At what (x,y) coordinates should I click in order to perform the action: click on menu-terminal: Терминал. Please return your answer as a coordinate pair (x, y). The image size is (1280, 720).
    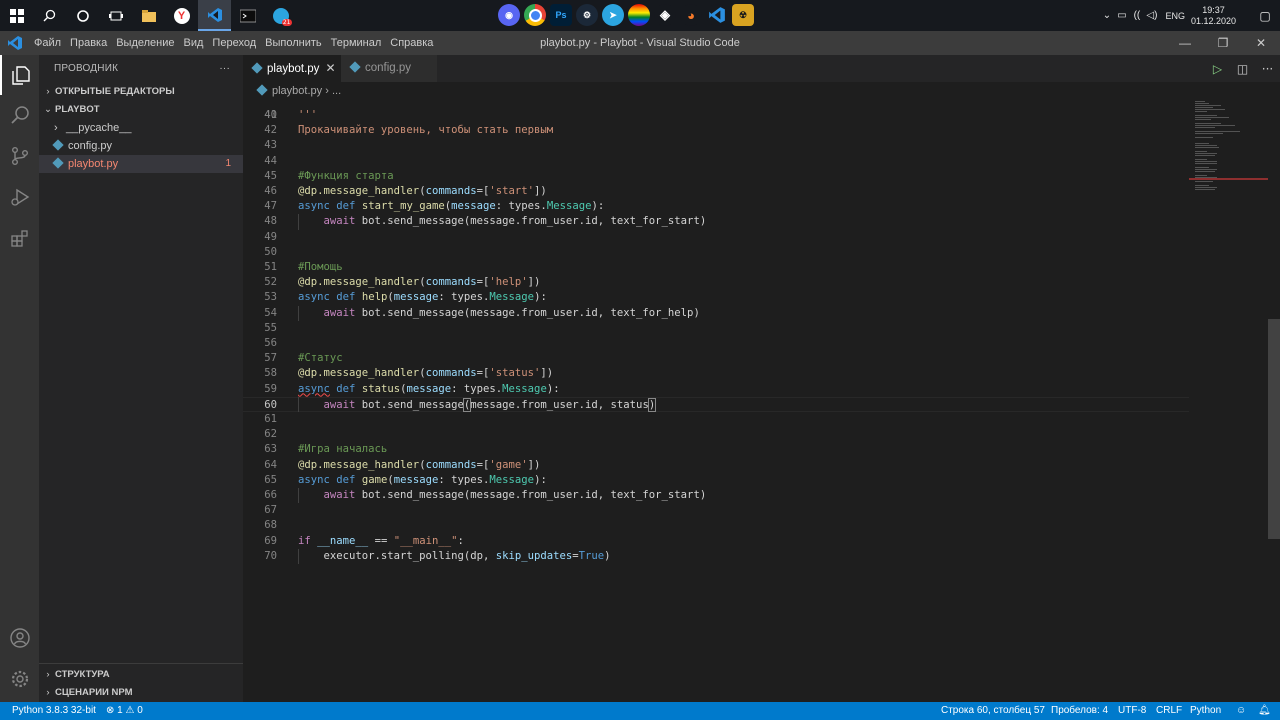
    Looking at the image, I should click on (356, 43).